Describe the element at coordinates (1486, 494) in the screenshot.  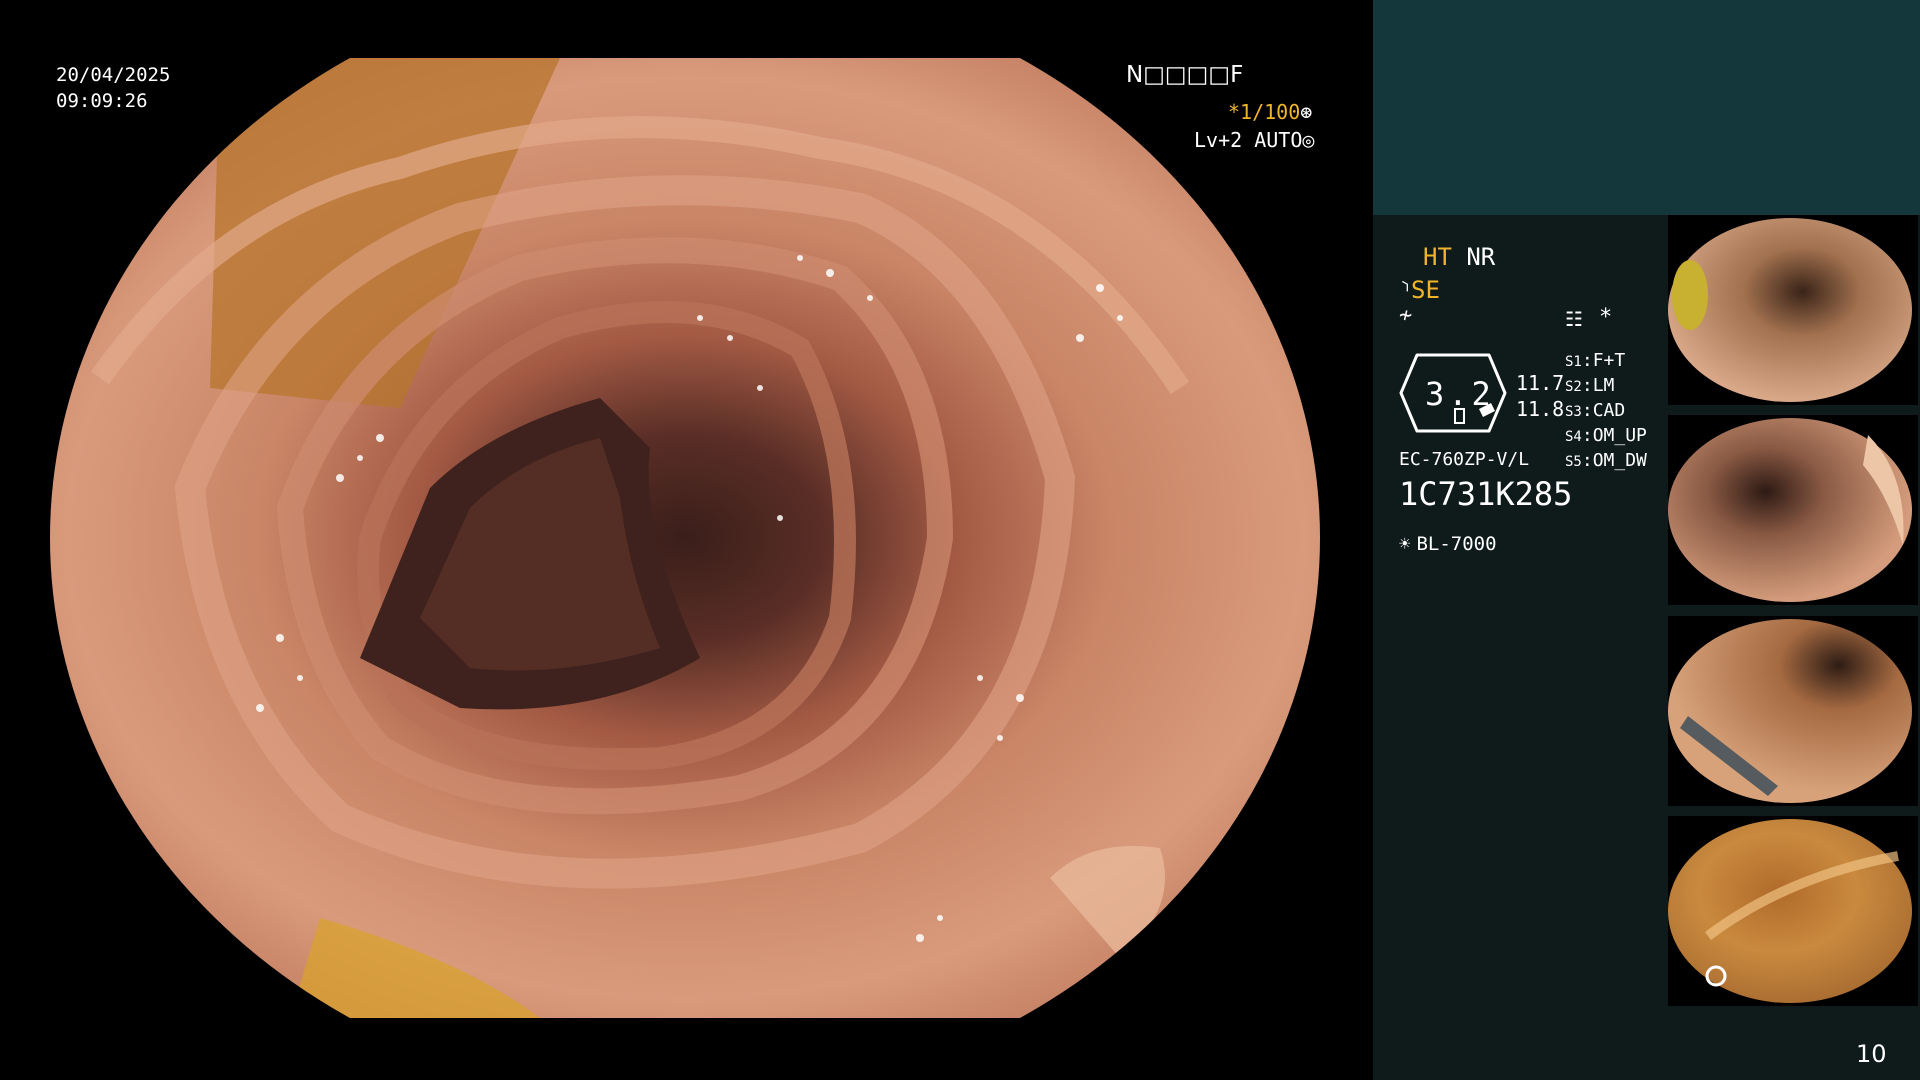
I see `scope-serial: 1C731K285` at that location.